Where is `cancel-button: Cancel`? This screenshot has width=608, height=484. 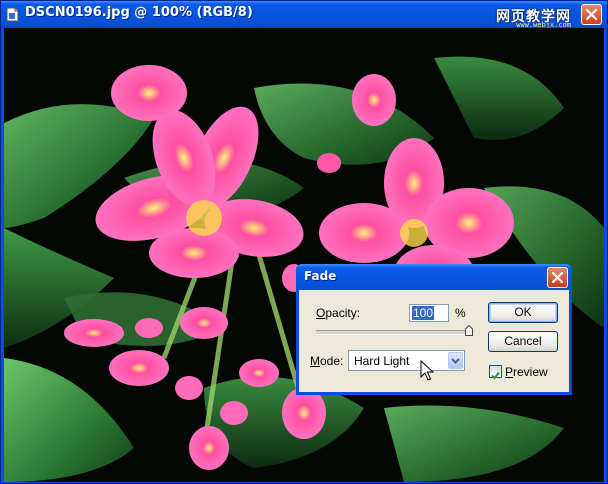 cancel-button: Cancel is located at coordinates (523, 341).